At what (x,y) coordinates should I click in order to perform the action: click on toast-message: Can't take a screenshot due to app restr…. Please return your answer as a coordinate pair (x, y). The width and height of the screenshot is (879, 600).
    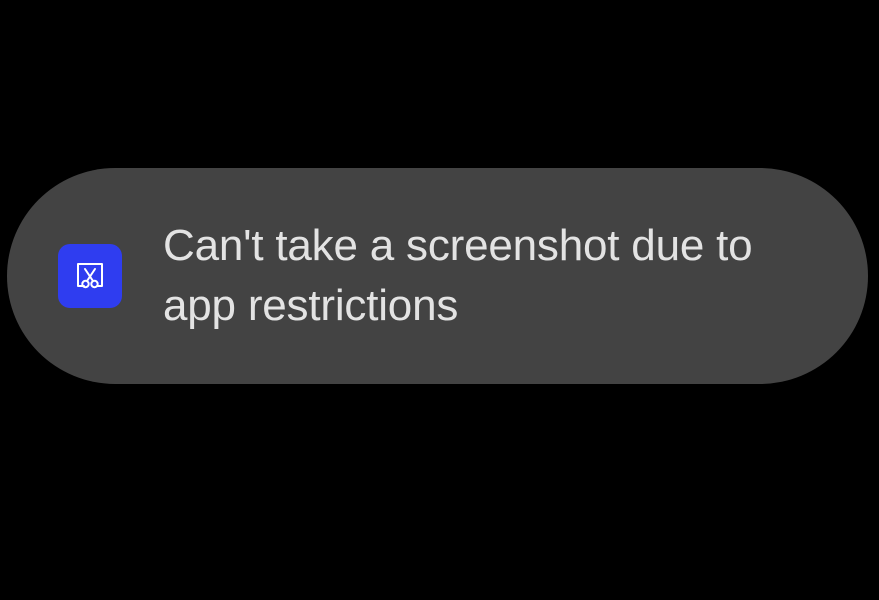
    Looking at the image, I should click on (458, 275).